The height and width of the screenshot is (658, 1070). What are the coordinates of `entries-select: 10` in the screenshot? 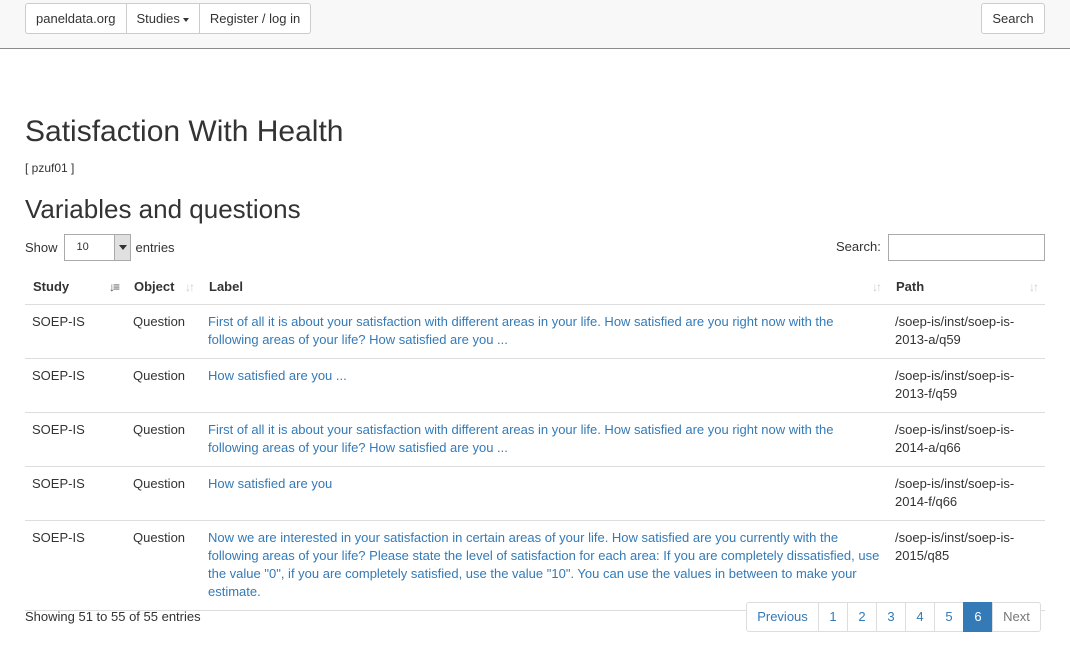 It's located at (97, 247).